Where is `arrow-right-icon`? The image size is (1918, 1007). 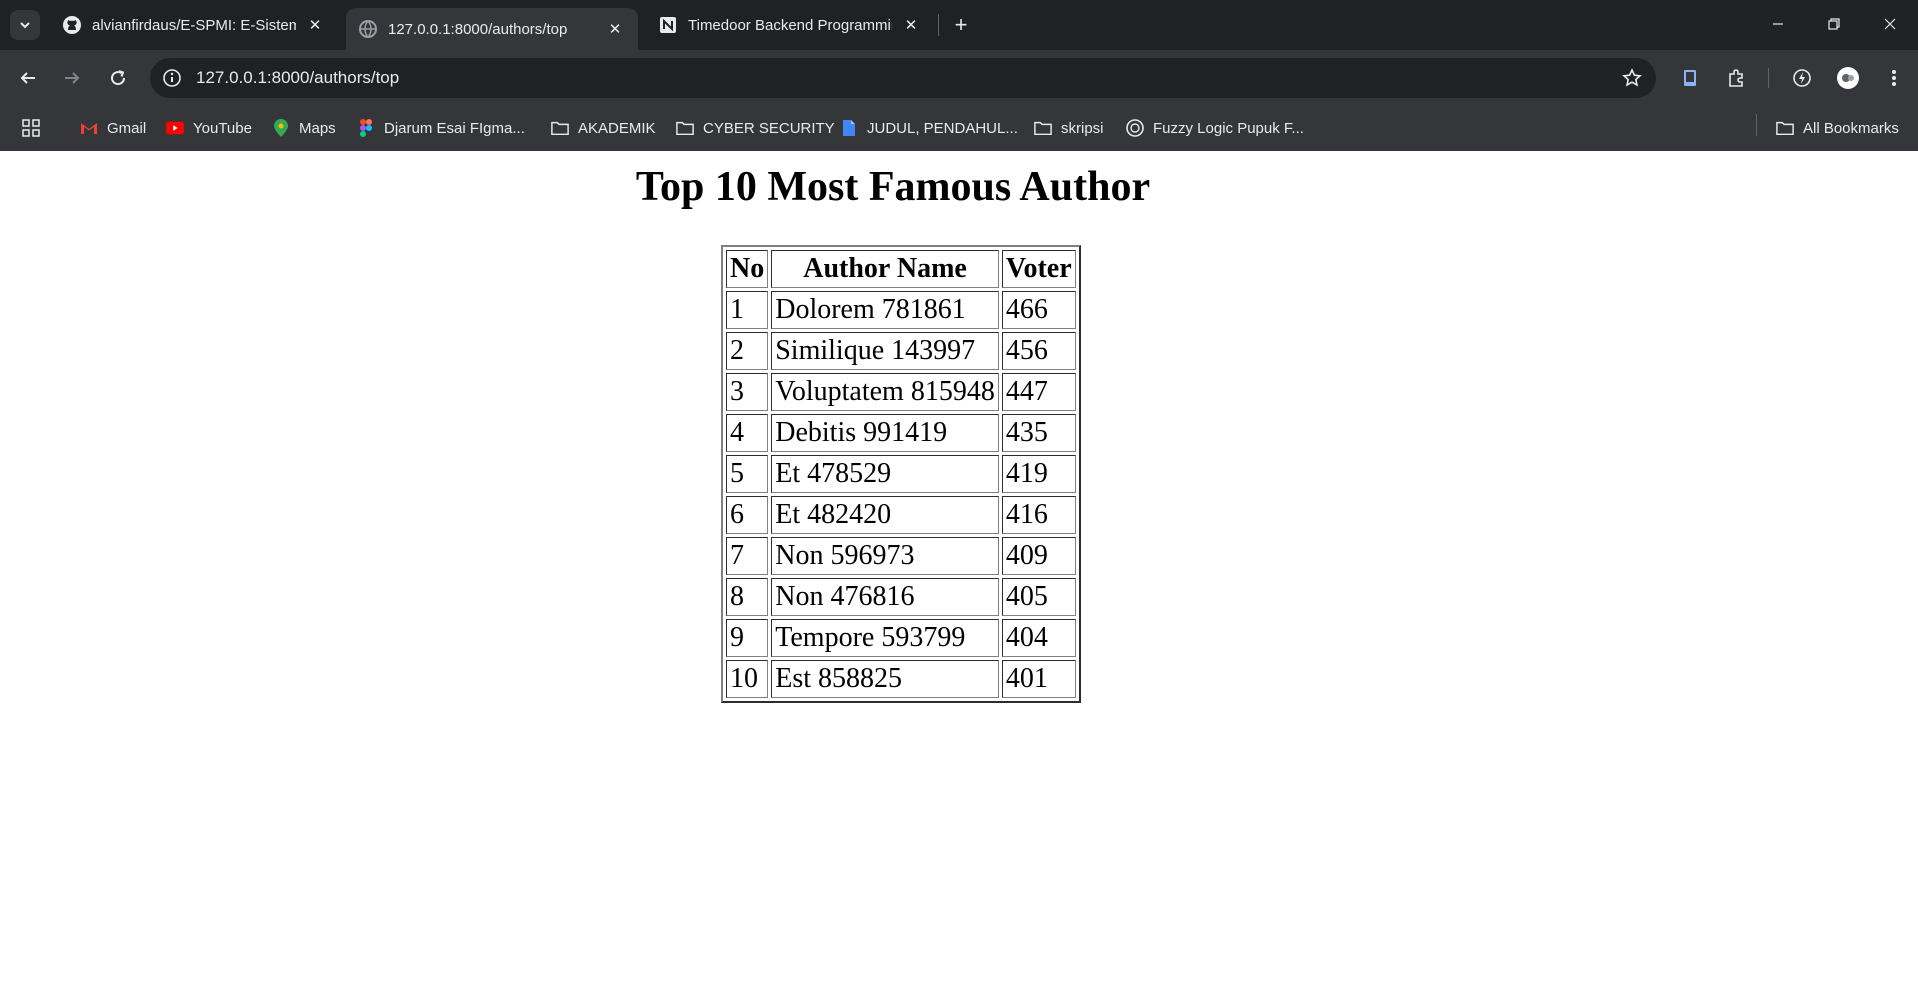 arrow-right-icon is located at coordinates (72, 78).